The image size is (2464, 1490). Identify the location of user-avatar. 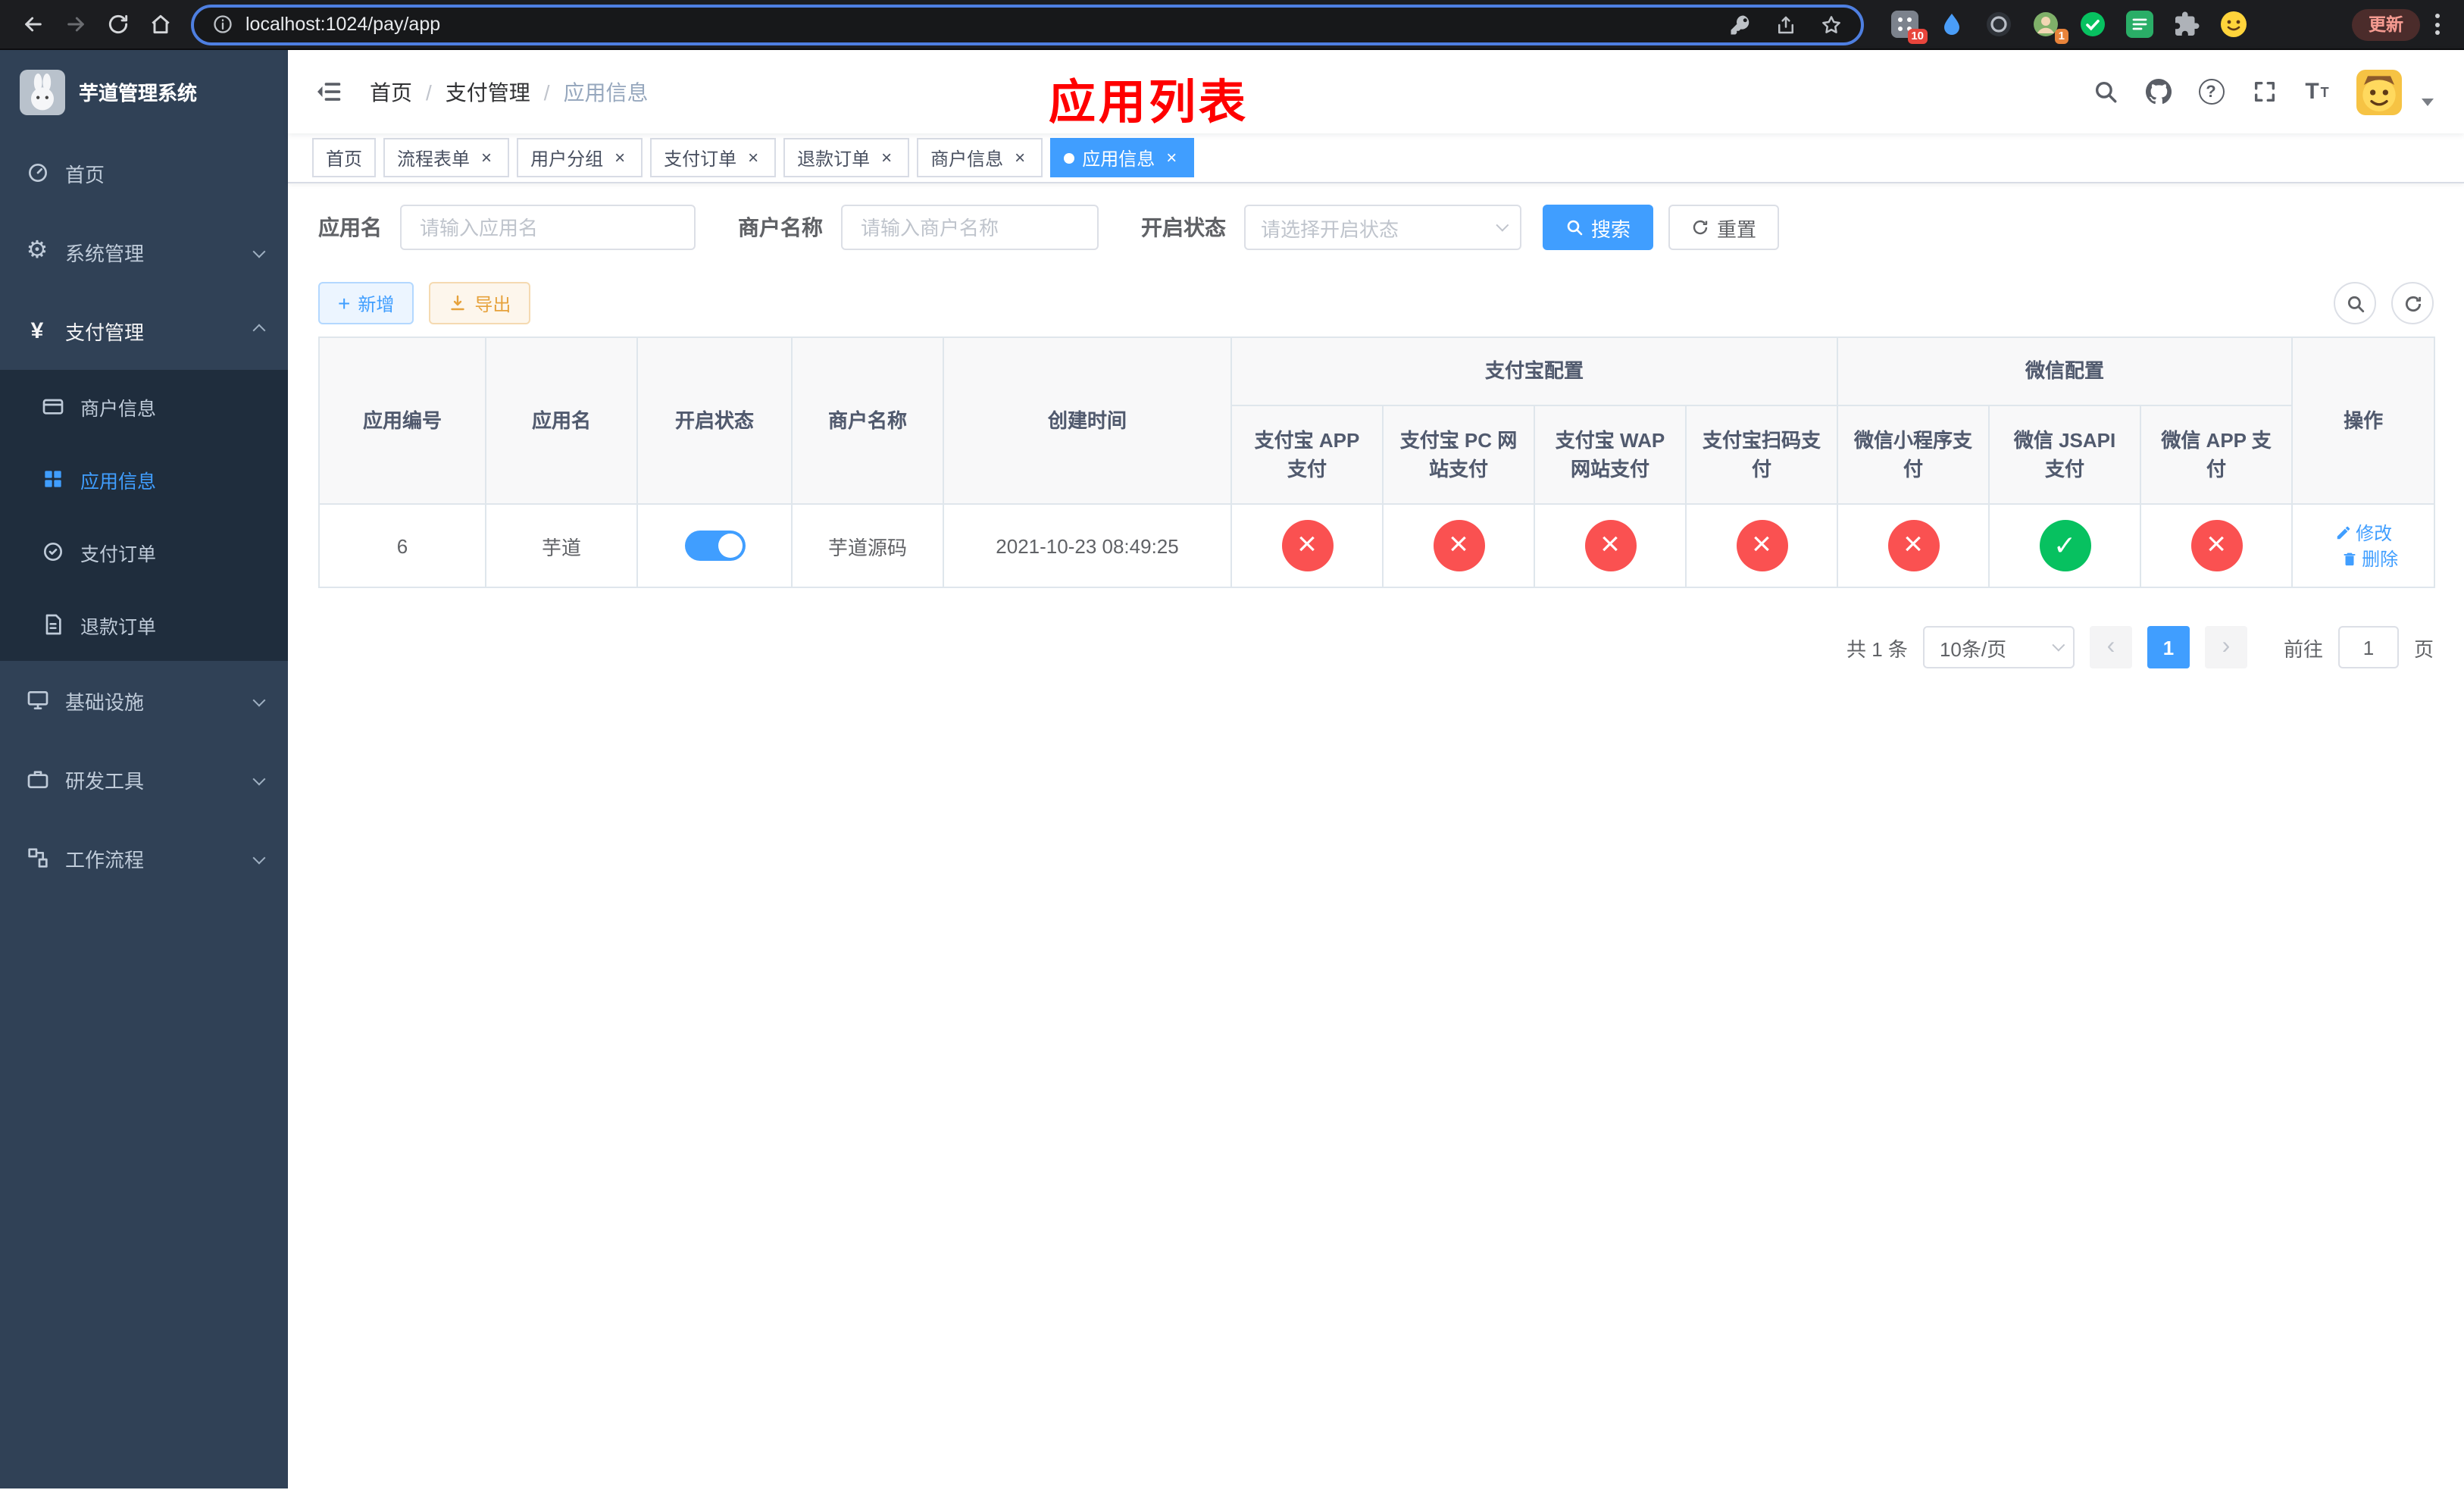
(2379, 91).